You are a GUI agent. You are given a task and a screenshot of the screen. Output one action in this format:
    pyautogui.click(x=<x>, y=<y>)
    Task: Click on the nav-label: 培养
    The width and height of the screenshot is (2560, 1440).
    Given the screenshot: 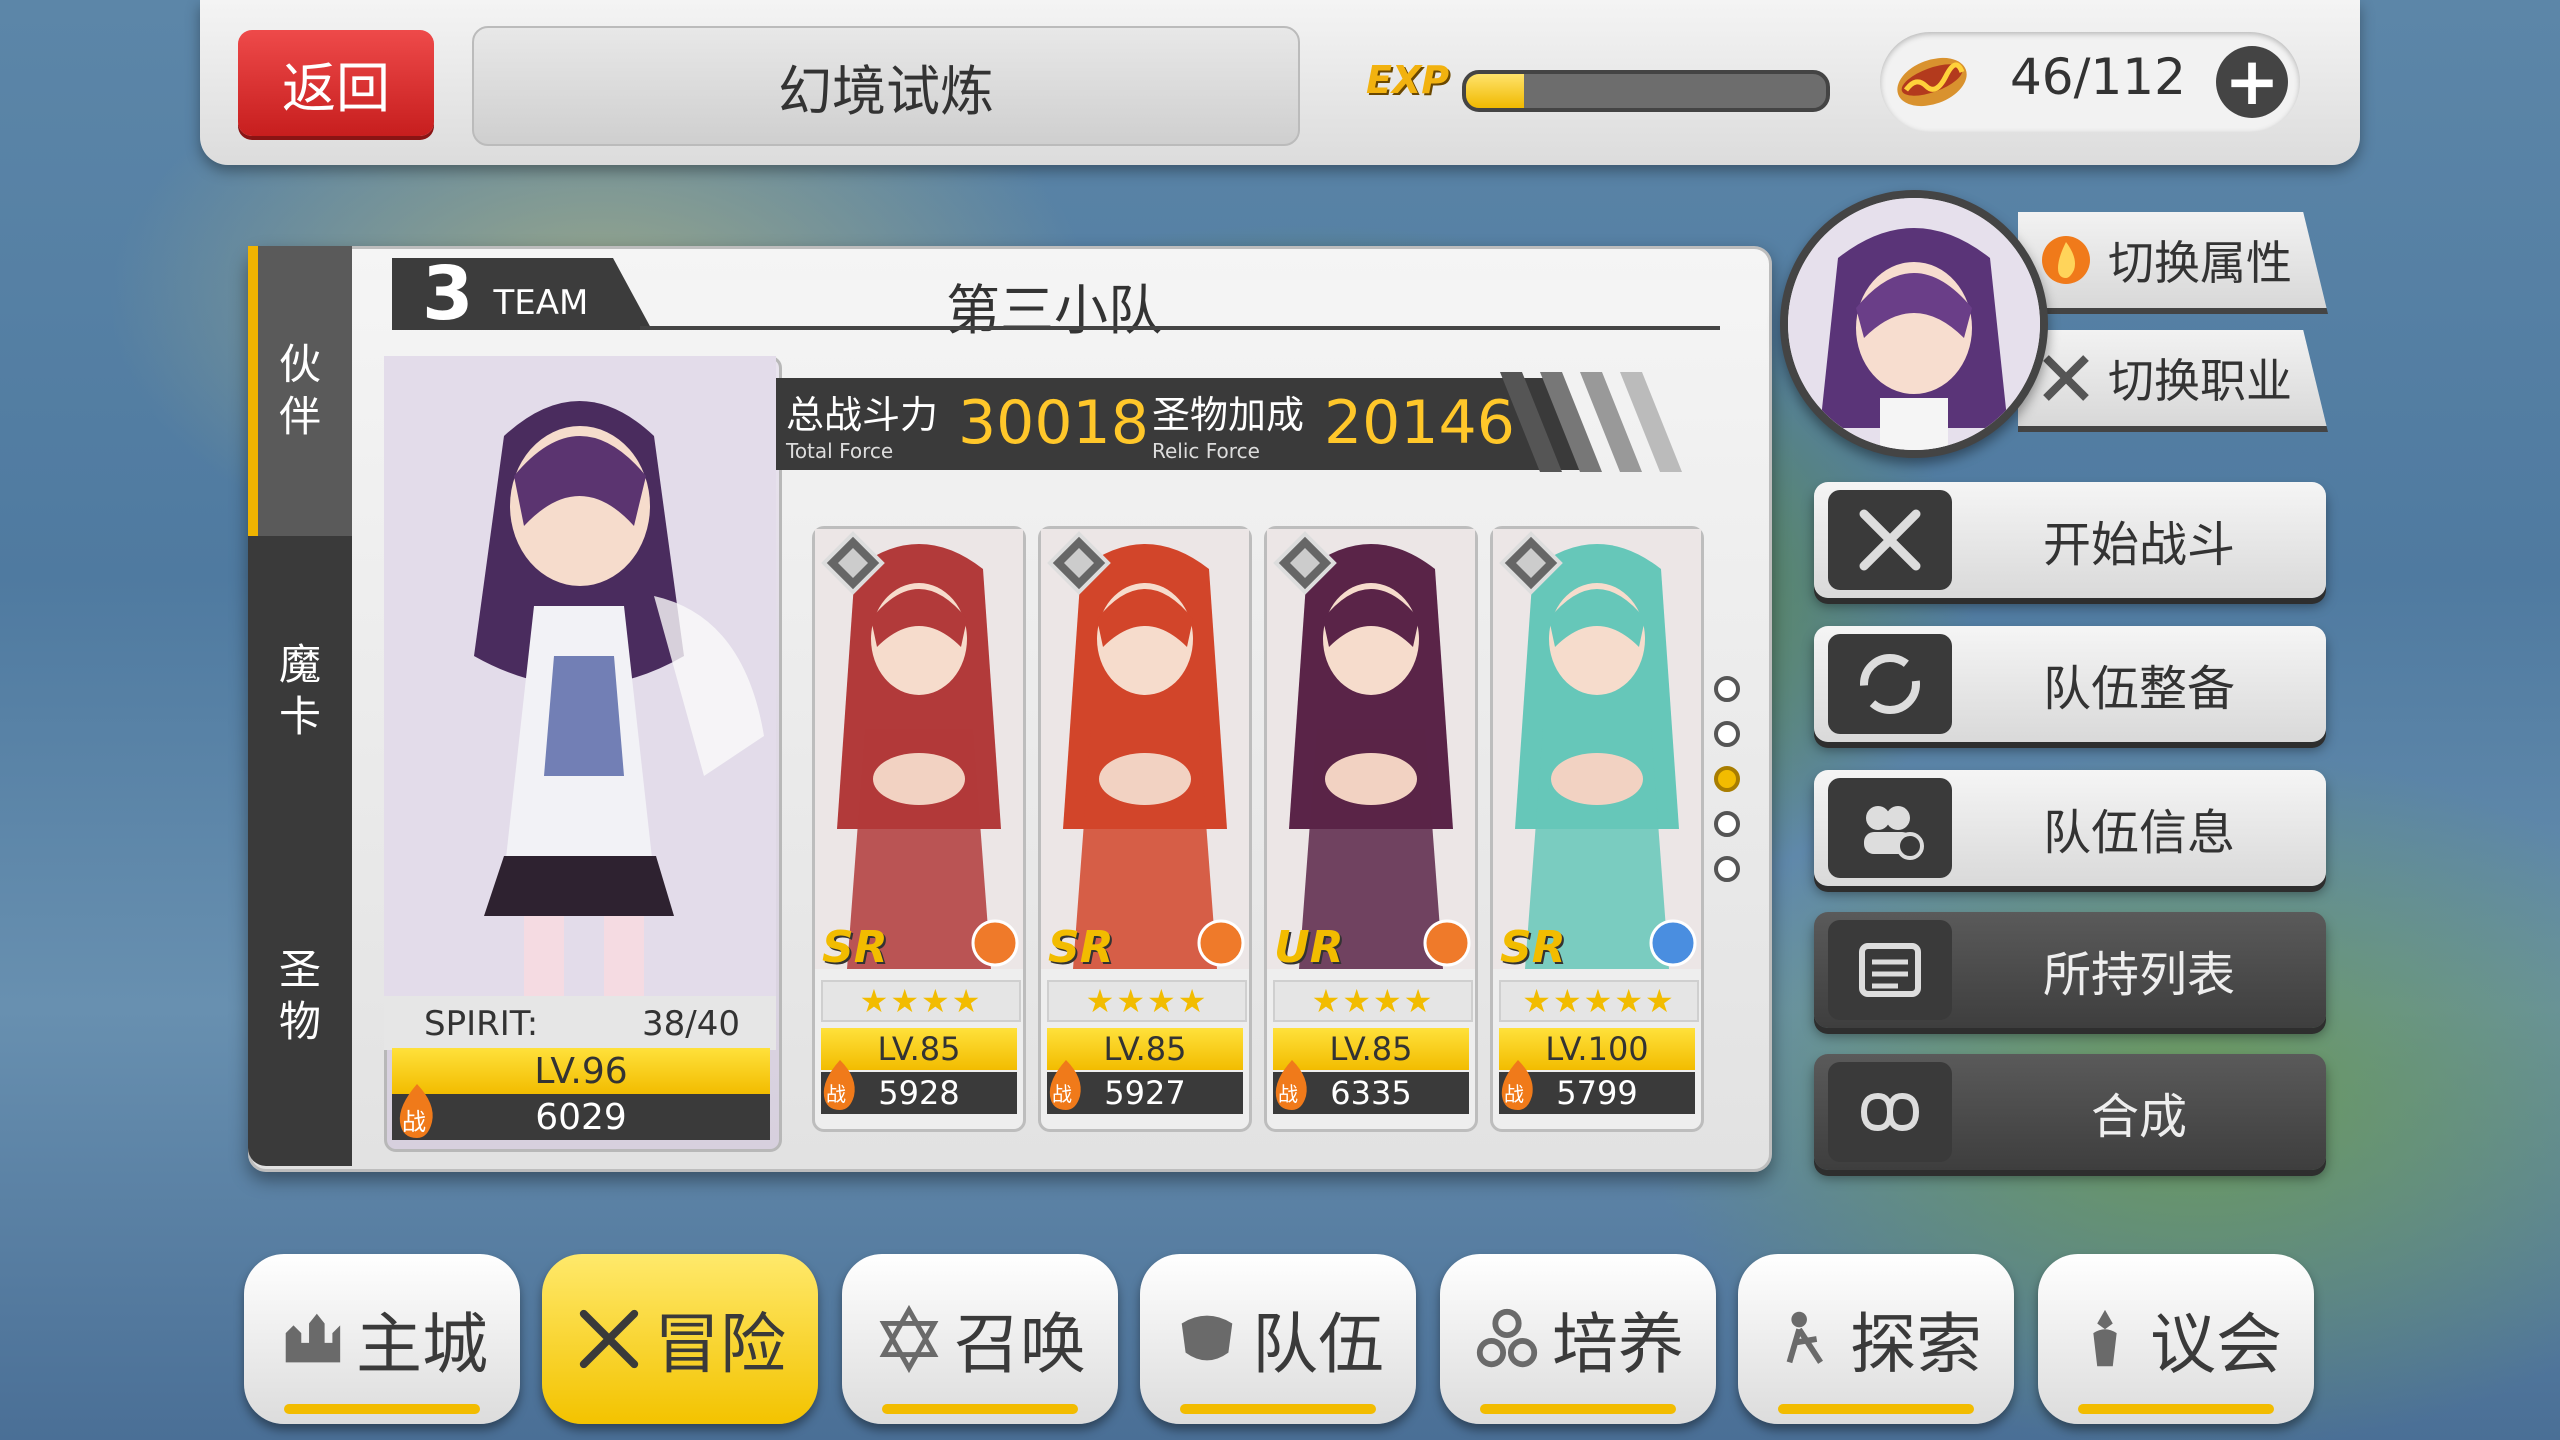 What is the action you would take?
    pyautogui.click(x=1618, y=1344)
    